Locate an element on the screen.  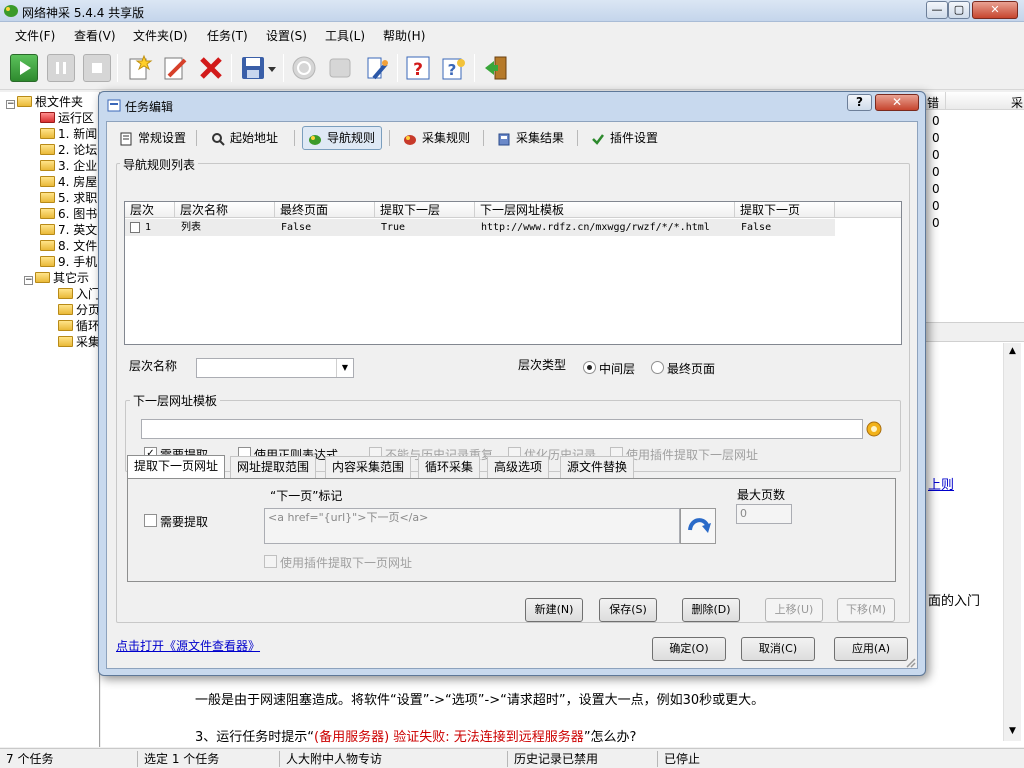
subtab-next-page-url: 提取下一页网址 is located at coordinates (176, 467).